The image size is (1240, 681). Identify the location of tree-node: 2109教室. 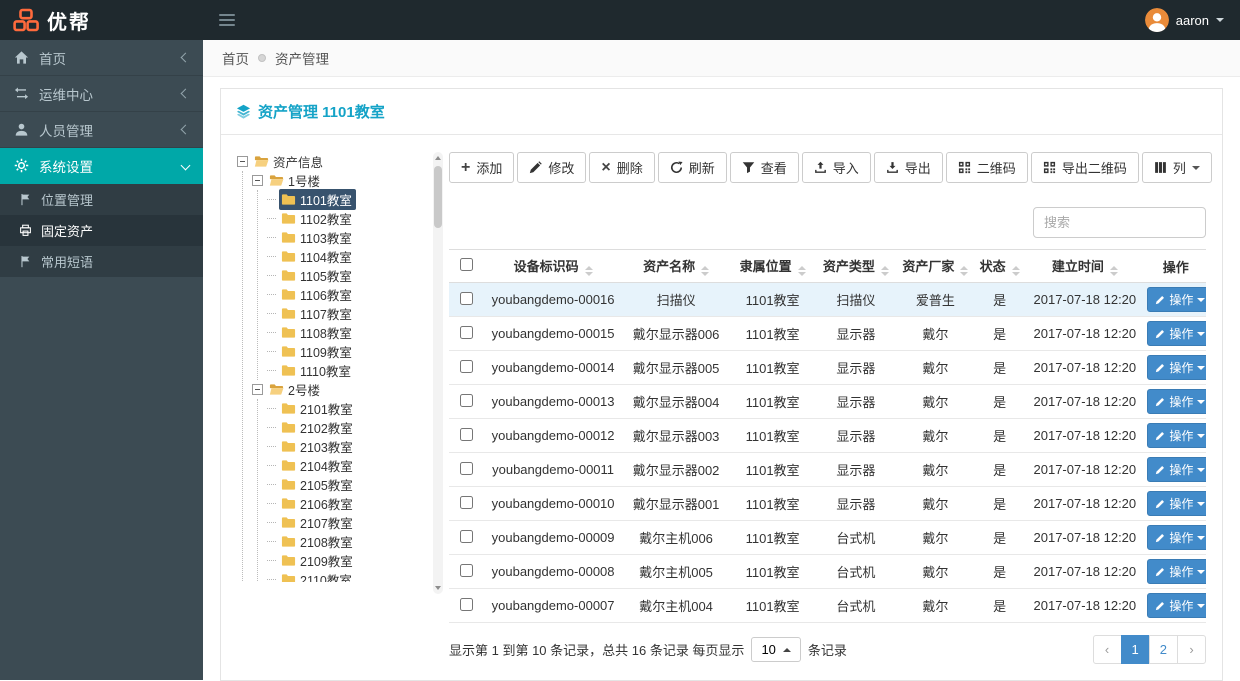
(346, 560).